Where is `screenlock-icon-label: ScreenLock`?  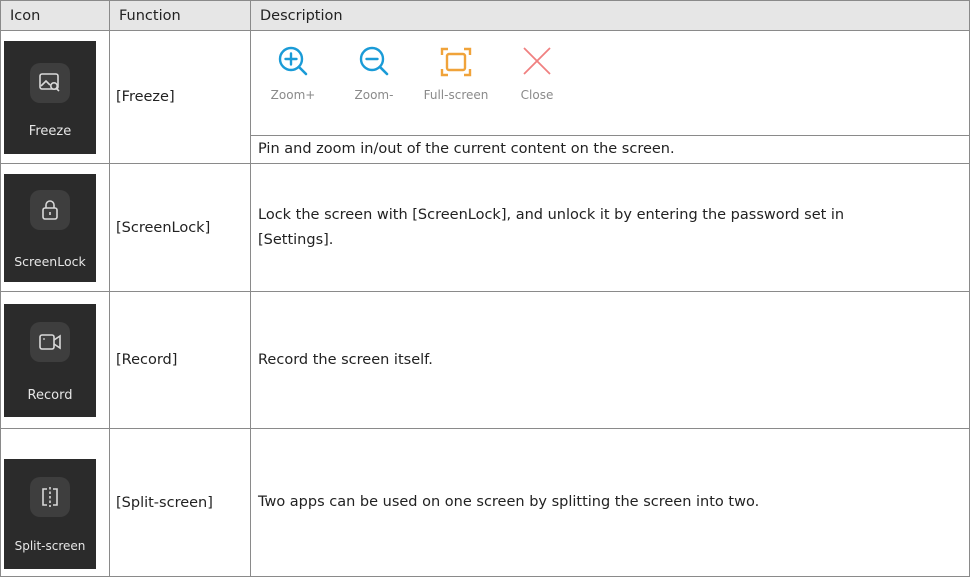
screenlock-icon-label: ScreenLock is located at coordinates (50, 261).